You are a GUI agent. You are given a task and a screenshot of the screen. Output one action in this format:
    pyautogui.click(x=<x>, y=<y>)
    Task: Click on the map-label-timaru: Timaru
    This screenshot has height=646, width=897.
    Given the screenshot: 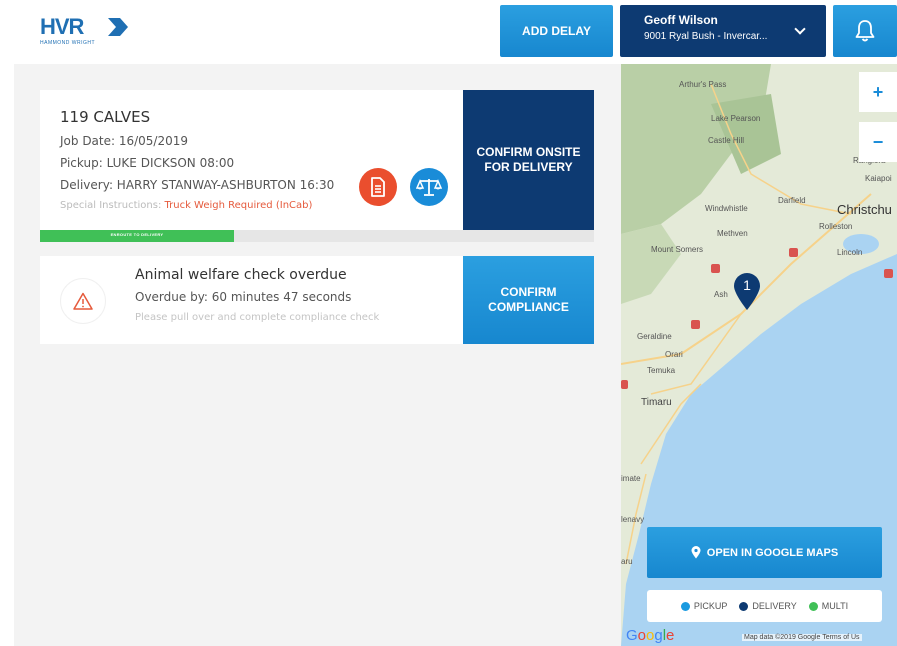 What is the action you would take?
    pyautogui.click(x=656, y=402)
    